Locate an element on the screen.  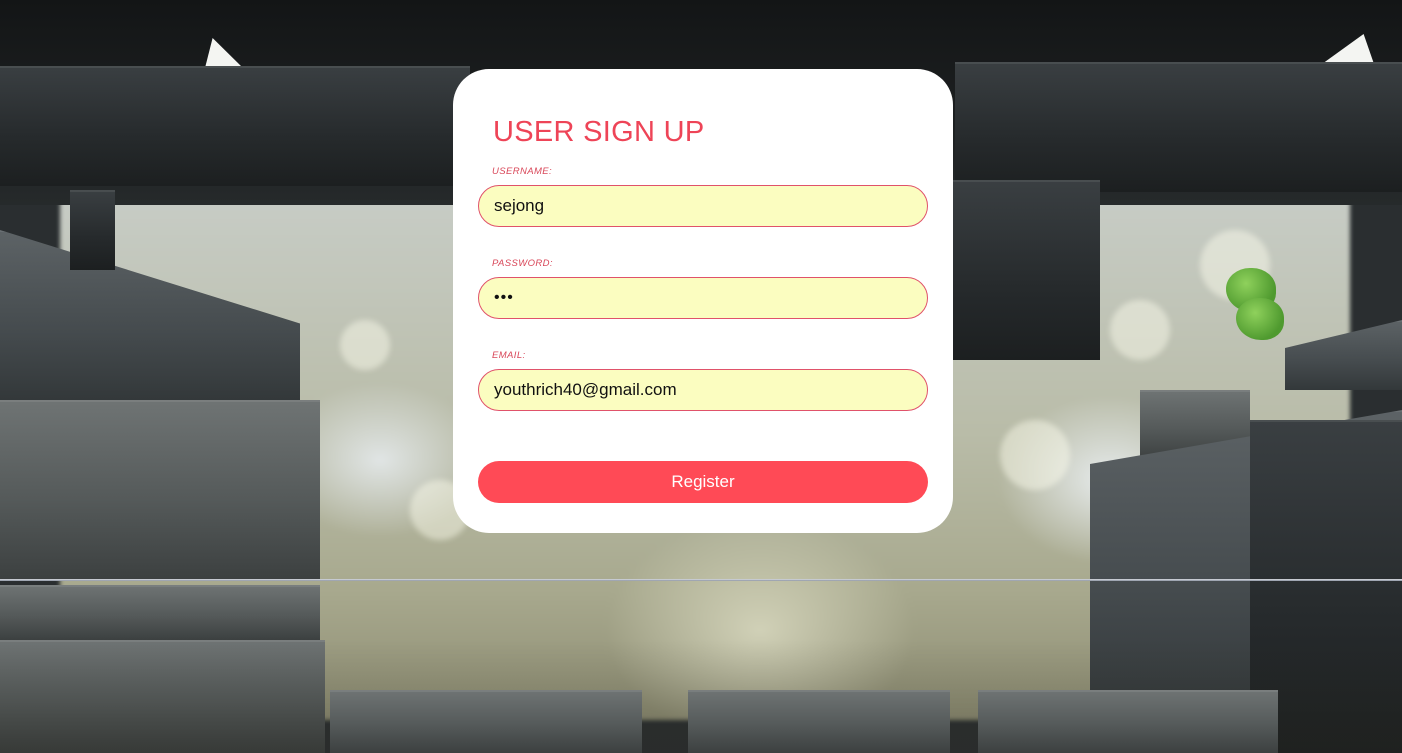
username-input: sejong is located at coordinates (703, 206).